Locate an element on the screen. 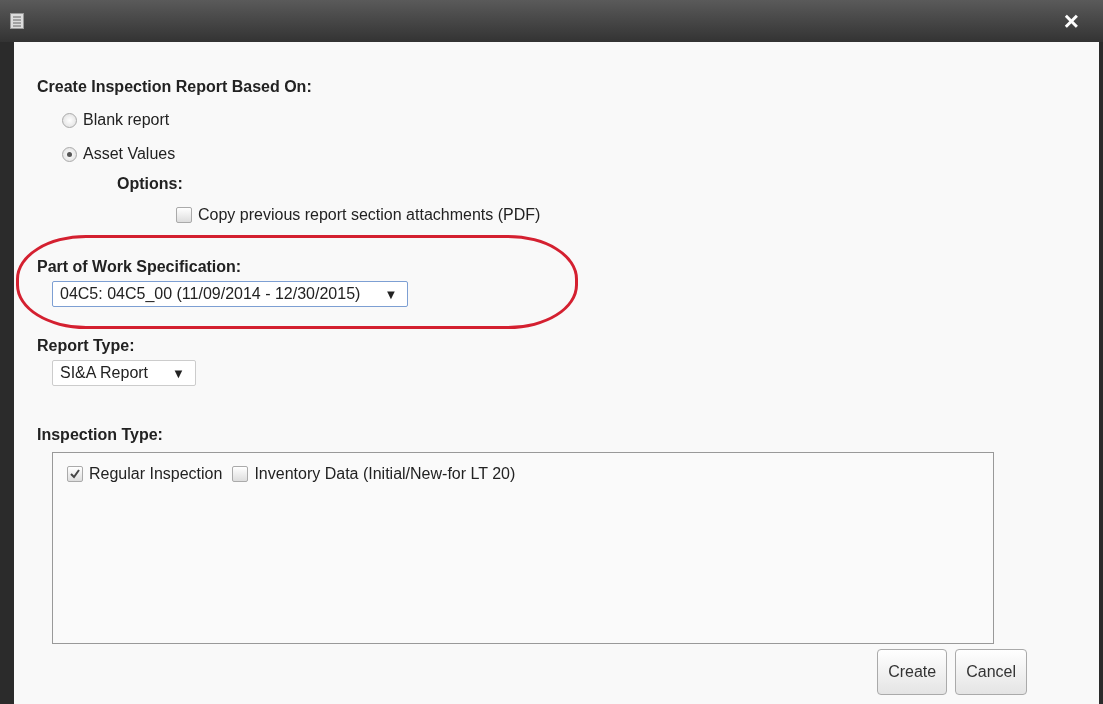  field-label: Part of Work Specification: is located at coordinates (140, 267).